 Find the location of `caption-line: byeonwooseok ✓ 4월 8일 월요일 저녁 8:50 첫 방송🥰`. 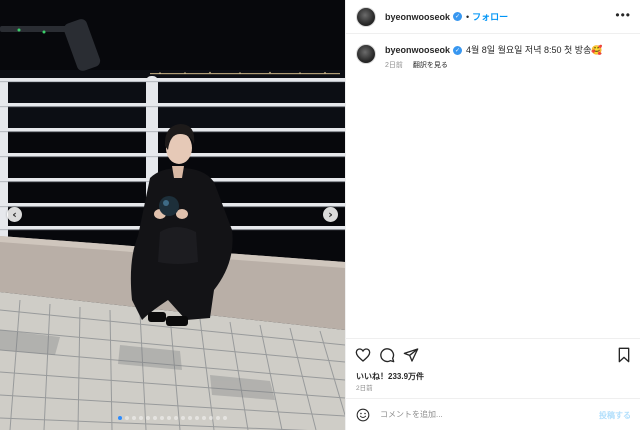

caption-line: byeonwooseok ✓ 4월 8일 월요일 저녁 8:50 첫 방송🥰 is located at coordinates (494, 50).